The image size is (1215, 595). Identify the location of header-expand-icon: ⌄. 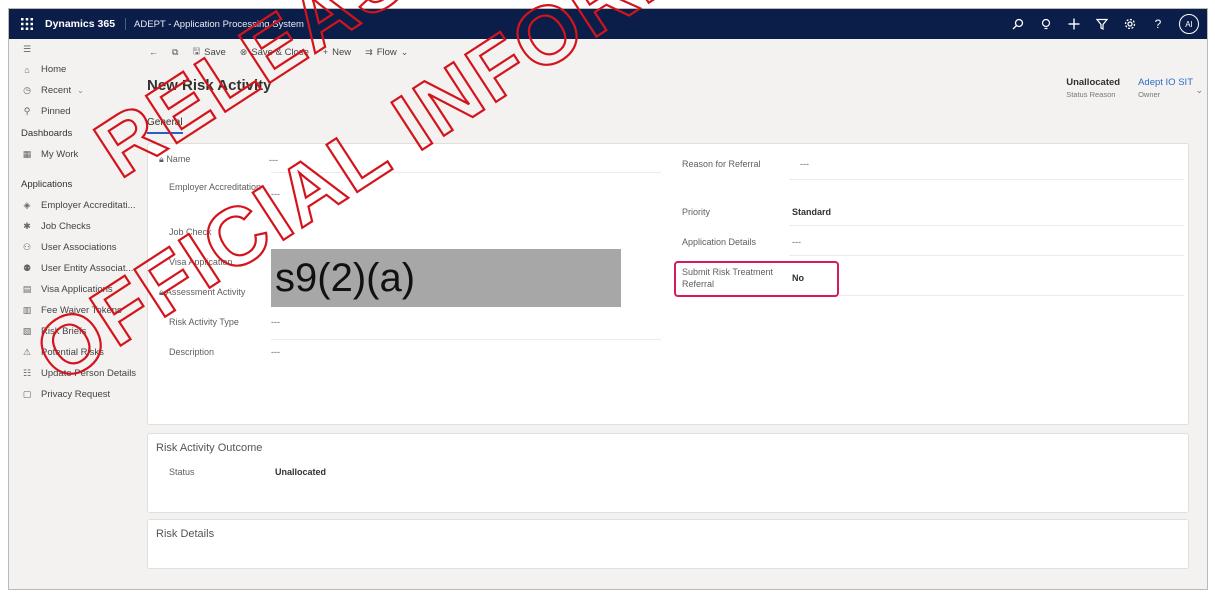
(1199, 90).